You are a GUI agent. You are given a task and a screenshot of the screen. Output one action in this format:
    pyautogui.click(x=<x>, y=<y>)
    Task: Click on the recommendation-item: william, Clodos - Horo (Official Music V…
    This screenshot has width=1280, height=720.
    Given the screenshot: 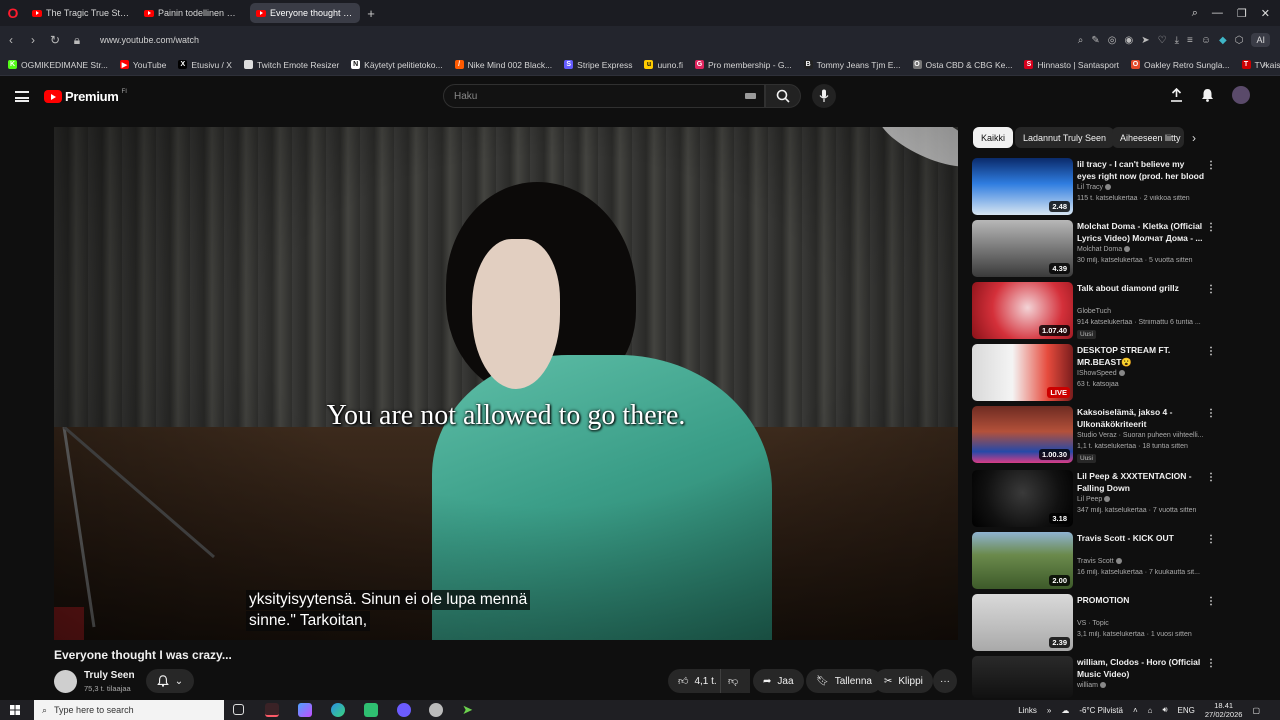 What is the action you would take?
    pyautogui.click(x=1094, y=677)
    